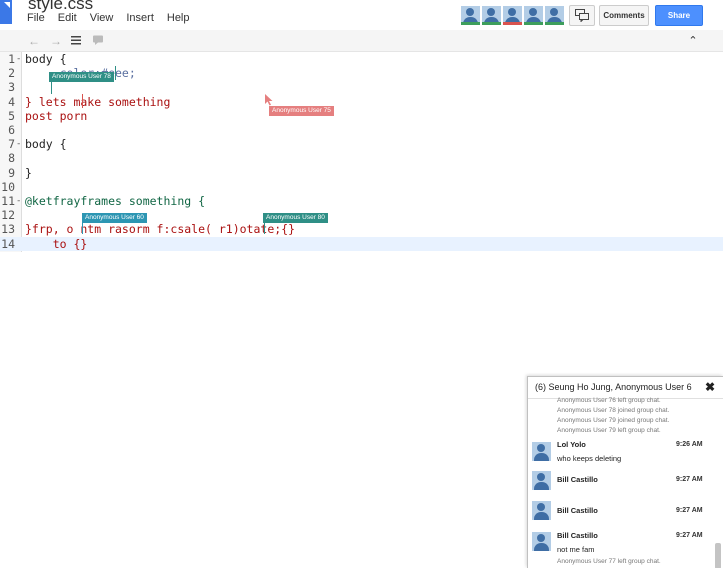 This screenshot has height=568, width=723. I want to click on share-button: Share, so click(679, 15).